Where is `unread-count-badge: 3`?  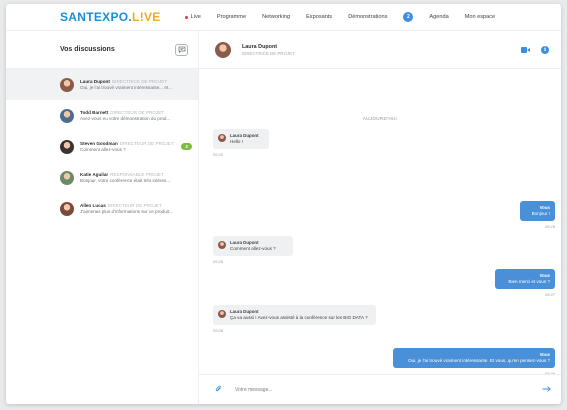 unread-count-badge: 3 is located at coordinates (186, 146).